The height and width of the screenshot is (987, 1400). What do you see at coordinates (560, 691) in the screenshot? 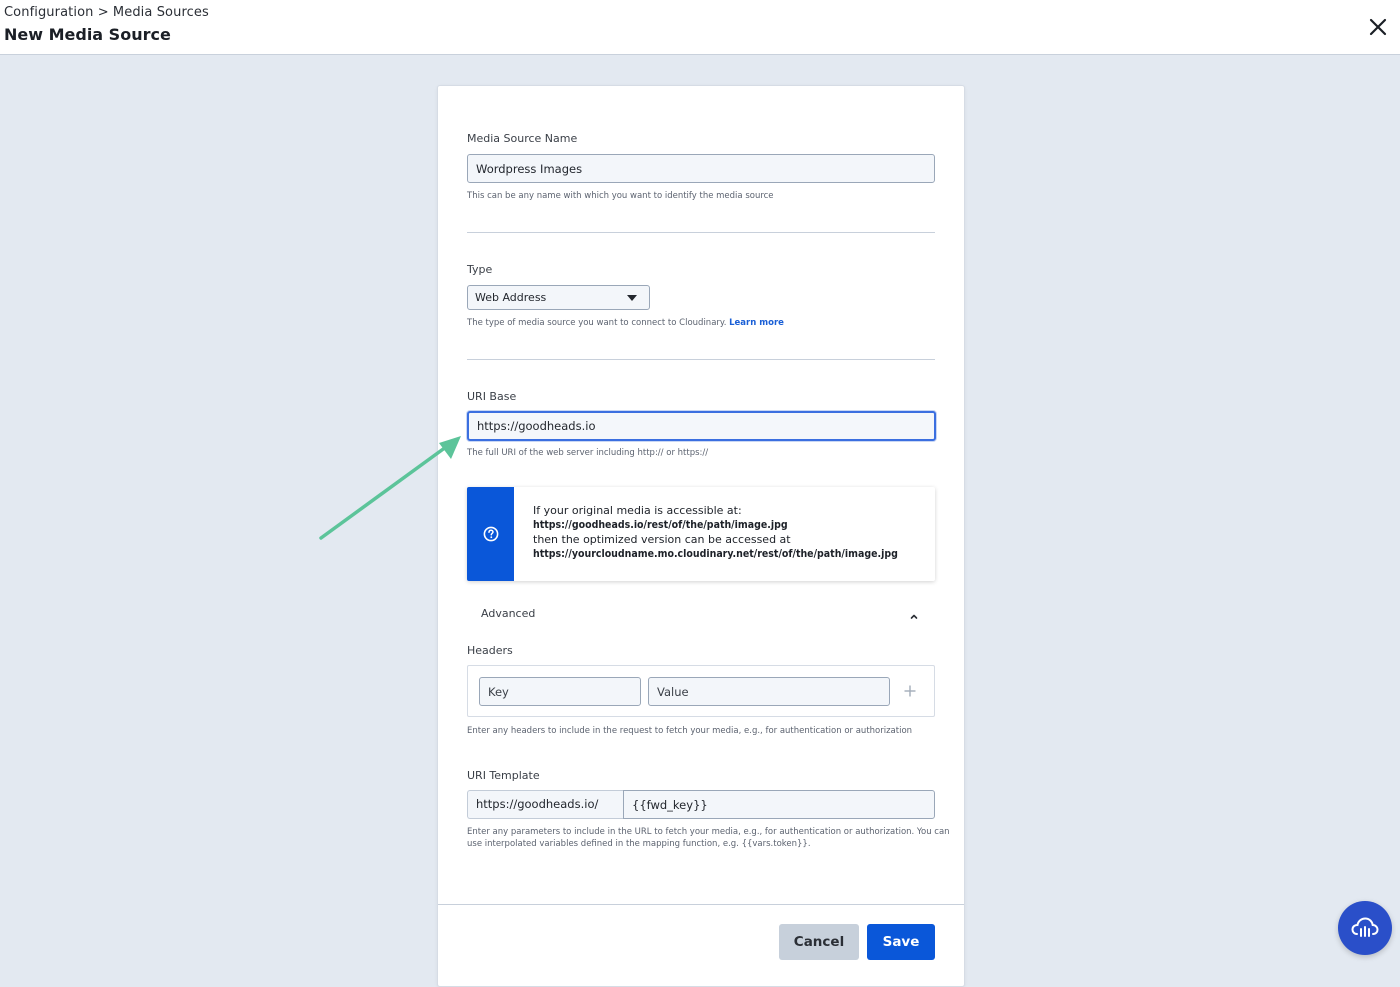
I see `header-key-input` at bounding box center [560, 691].